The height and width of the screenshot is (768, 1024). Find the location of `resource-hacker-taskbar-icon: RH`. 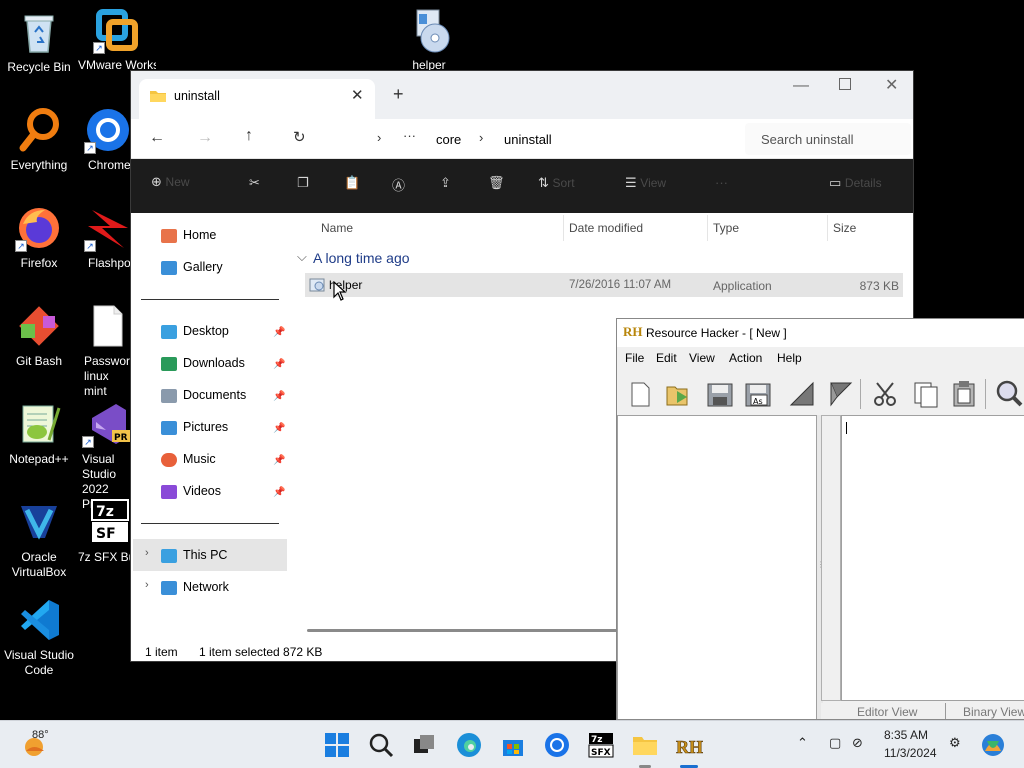

resource-hacker-taskbar-icon: RH is located at coordinates (689, 745).